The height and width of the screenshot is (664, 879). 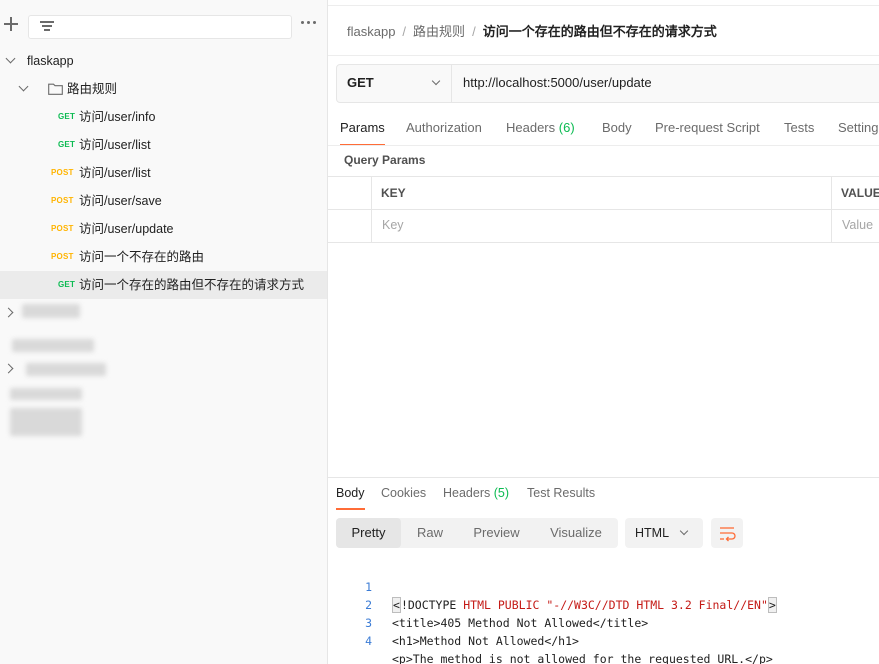 What do you see at coordinates (485, 641) in the screenshot?
I see `code-text: <h1>Method Not Allowed</h1>` at bounding box center [485, 641].